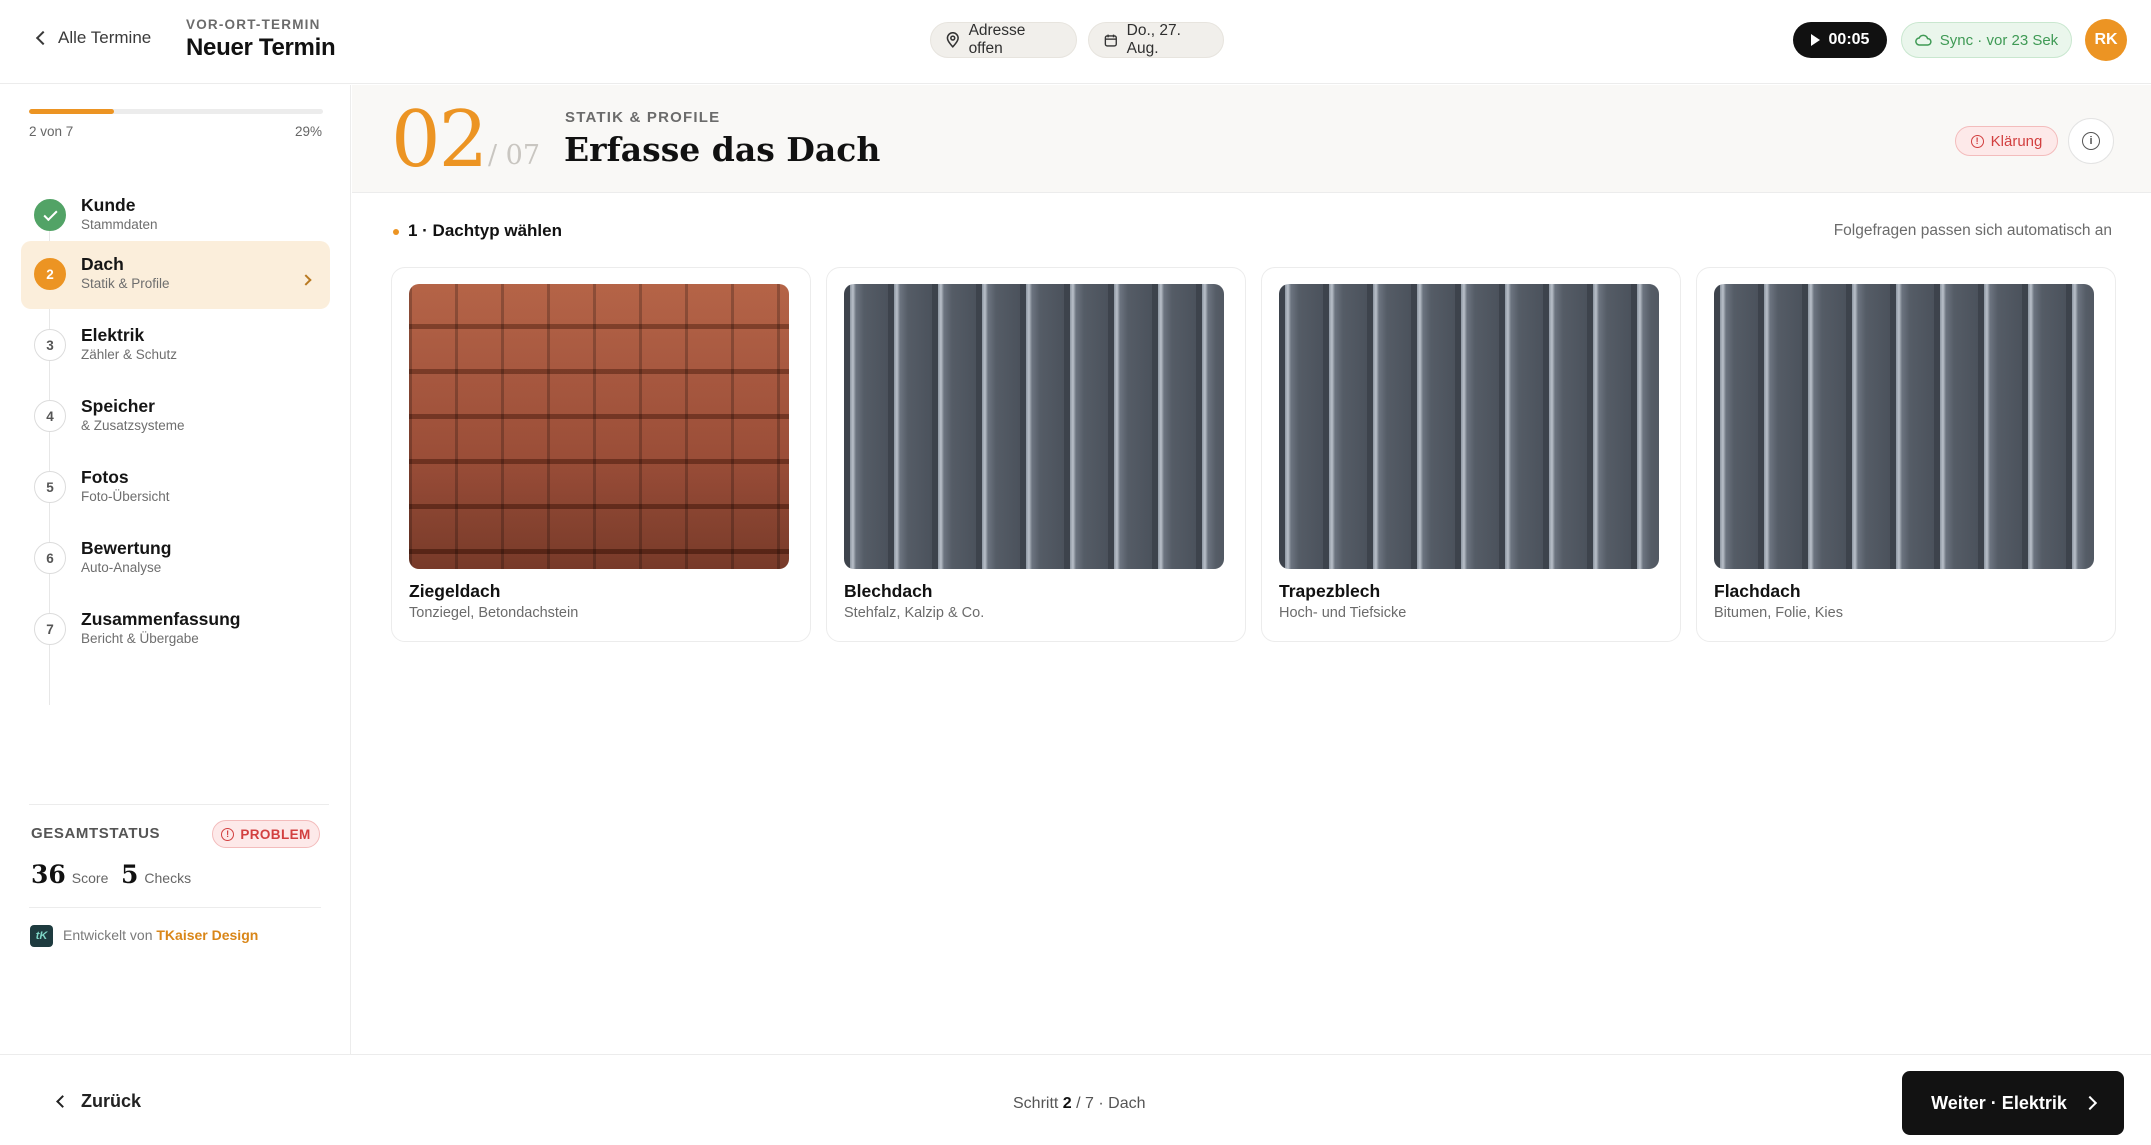 This screenshot has width=2151, height=1145. I want to click on step-label: Dach, so click(102, 264).